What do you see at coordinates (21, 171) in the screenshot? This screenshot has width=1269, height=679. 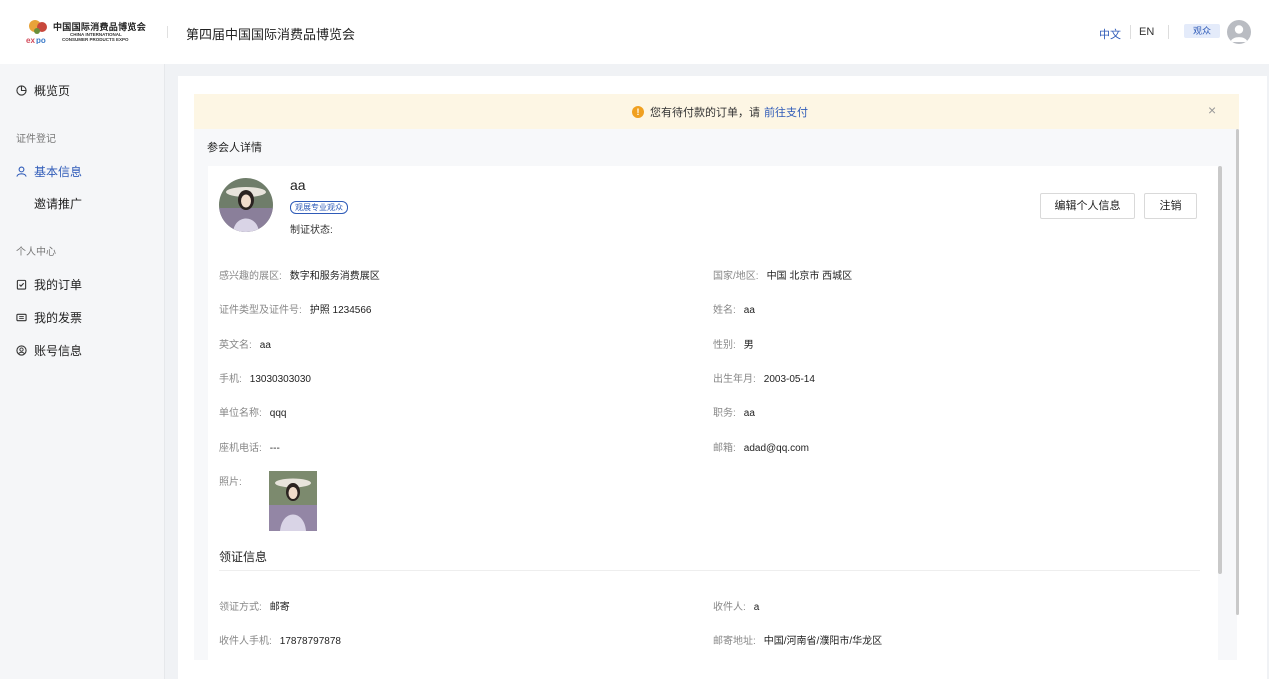 I see `user-icon` at bounding box center [21, 171].